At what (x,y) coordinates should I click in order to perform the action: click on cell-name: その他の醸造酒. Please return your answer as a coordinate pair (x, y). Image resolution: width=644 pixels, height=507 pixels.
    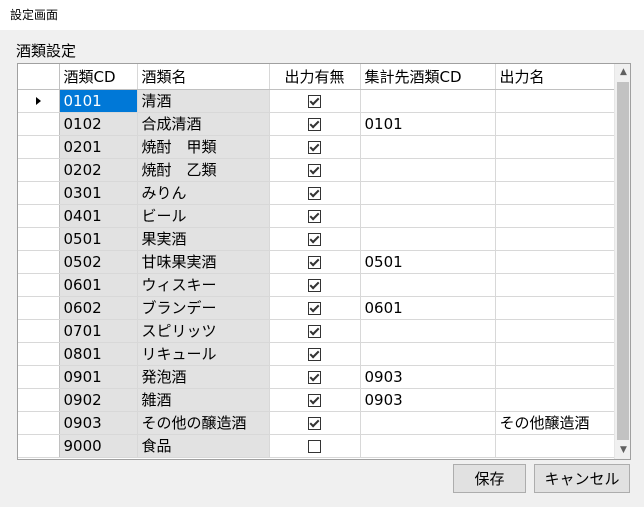
    Looking at the image, I should click on (203, 423).